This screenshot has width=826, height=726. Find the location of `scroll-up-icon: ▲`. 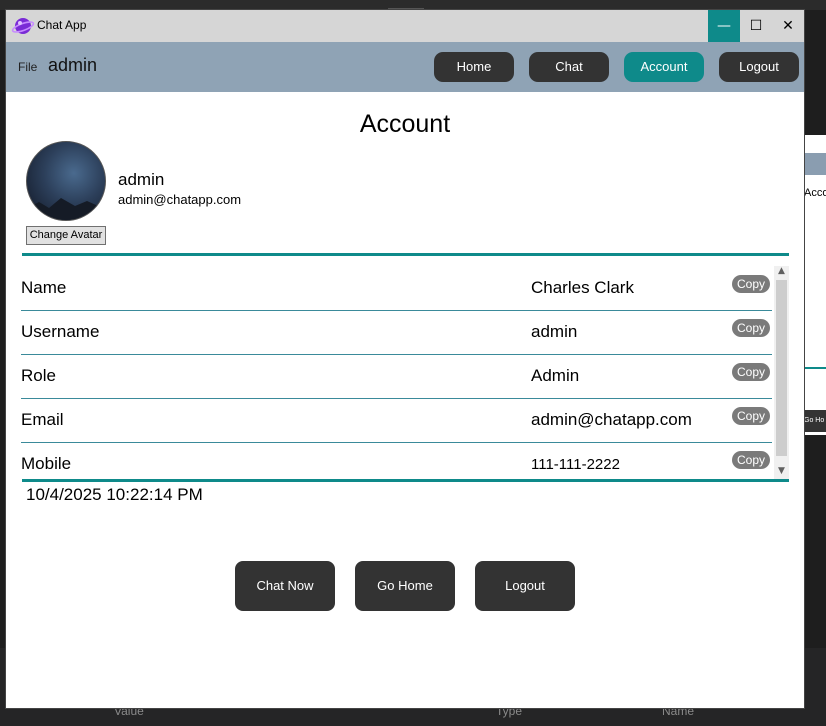

scroll-up-icon: ▲ is located at coordinates (781, 271).